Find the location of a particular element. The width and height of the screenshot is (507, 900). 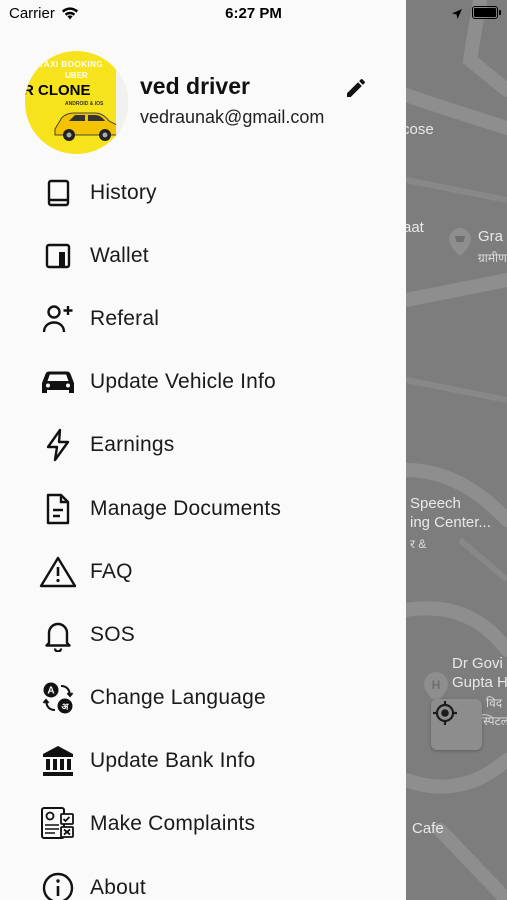

menu-item-manage-documents: Manage Documents is located at coordinates (203, 508).